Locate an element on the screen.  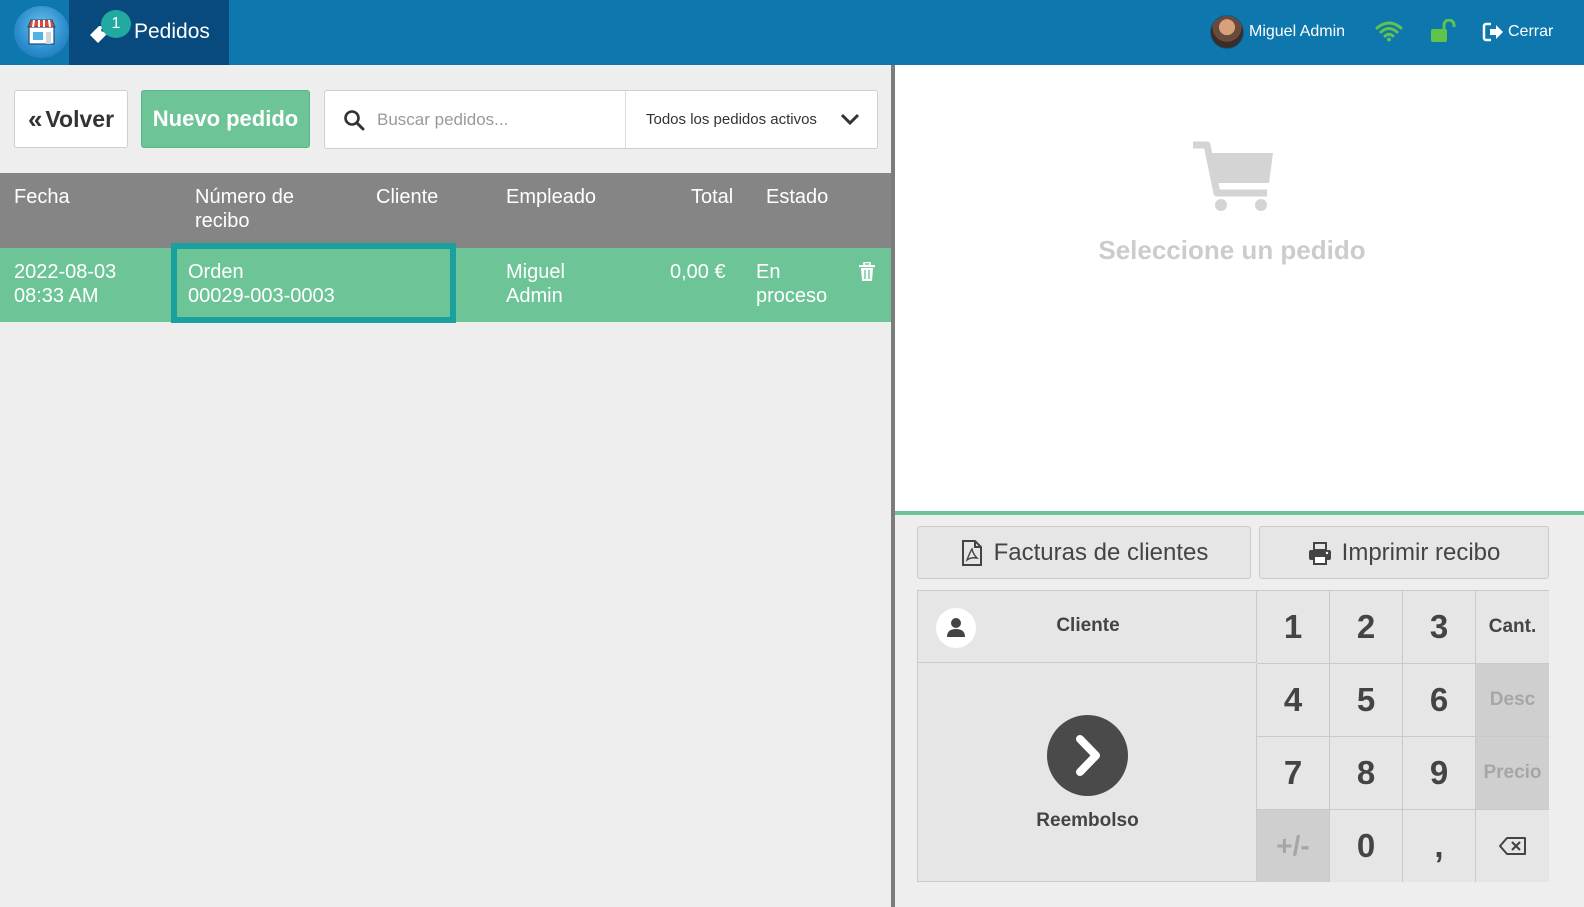
key-4: 4 is located at coordinates (1293, 700).